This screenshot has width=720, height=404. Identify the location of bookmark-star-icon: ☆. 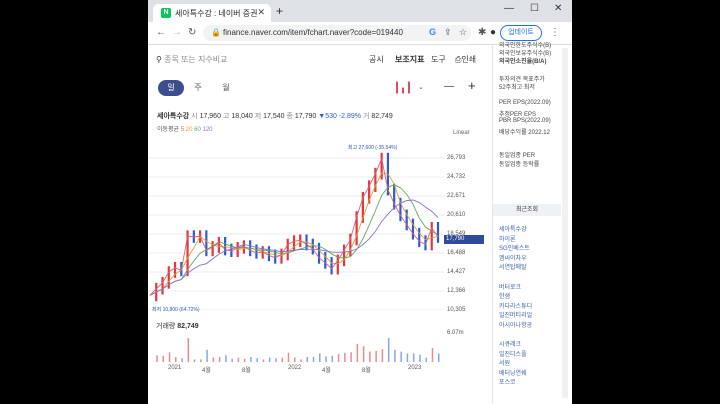
(463, 32).